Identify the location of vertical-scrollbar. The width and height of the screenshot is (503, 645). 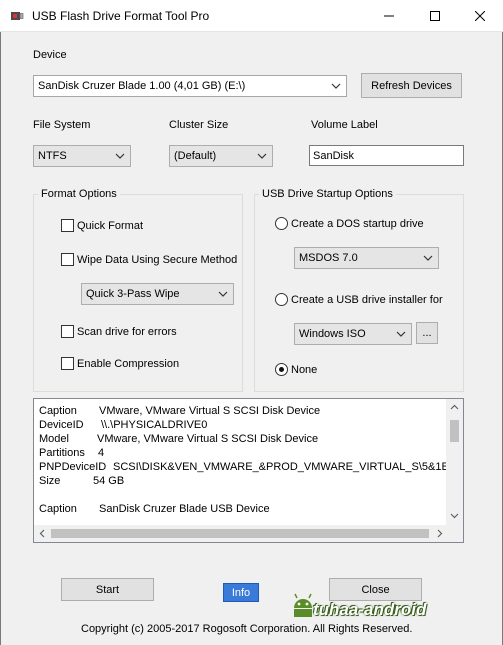
(454, 462).